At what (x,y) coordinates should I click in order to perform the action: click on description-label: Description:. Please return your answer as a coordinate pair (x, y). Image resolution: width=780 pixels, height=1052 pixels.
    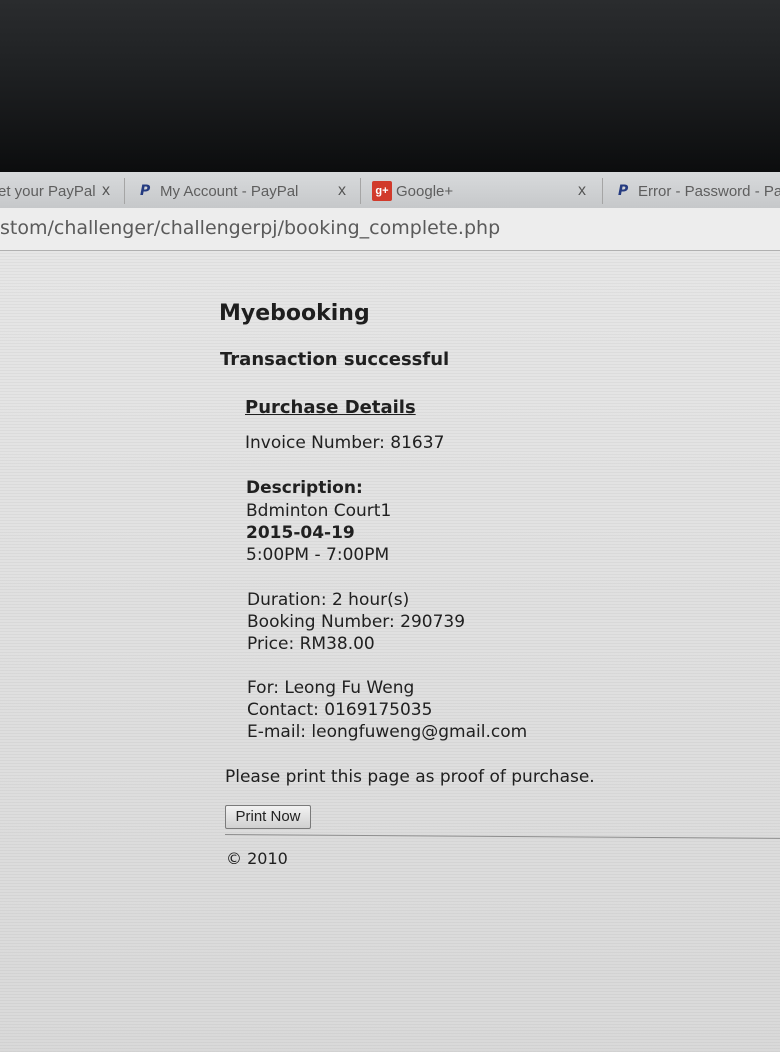
    Looking at the image, I should click on (304, 488).